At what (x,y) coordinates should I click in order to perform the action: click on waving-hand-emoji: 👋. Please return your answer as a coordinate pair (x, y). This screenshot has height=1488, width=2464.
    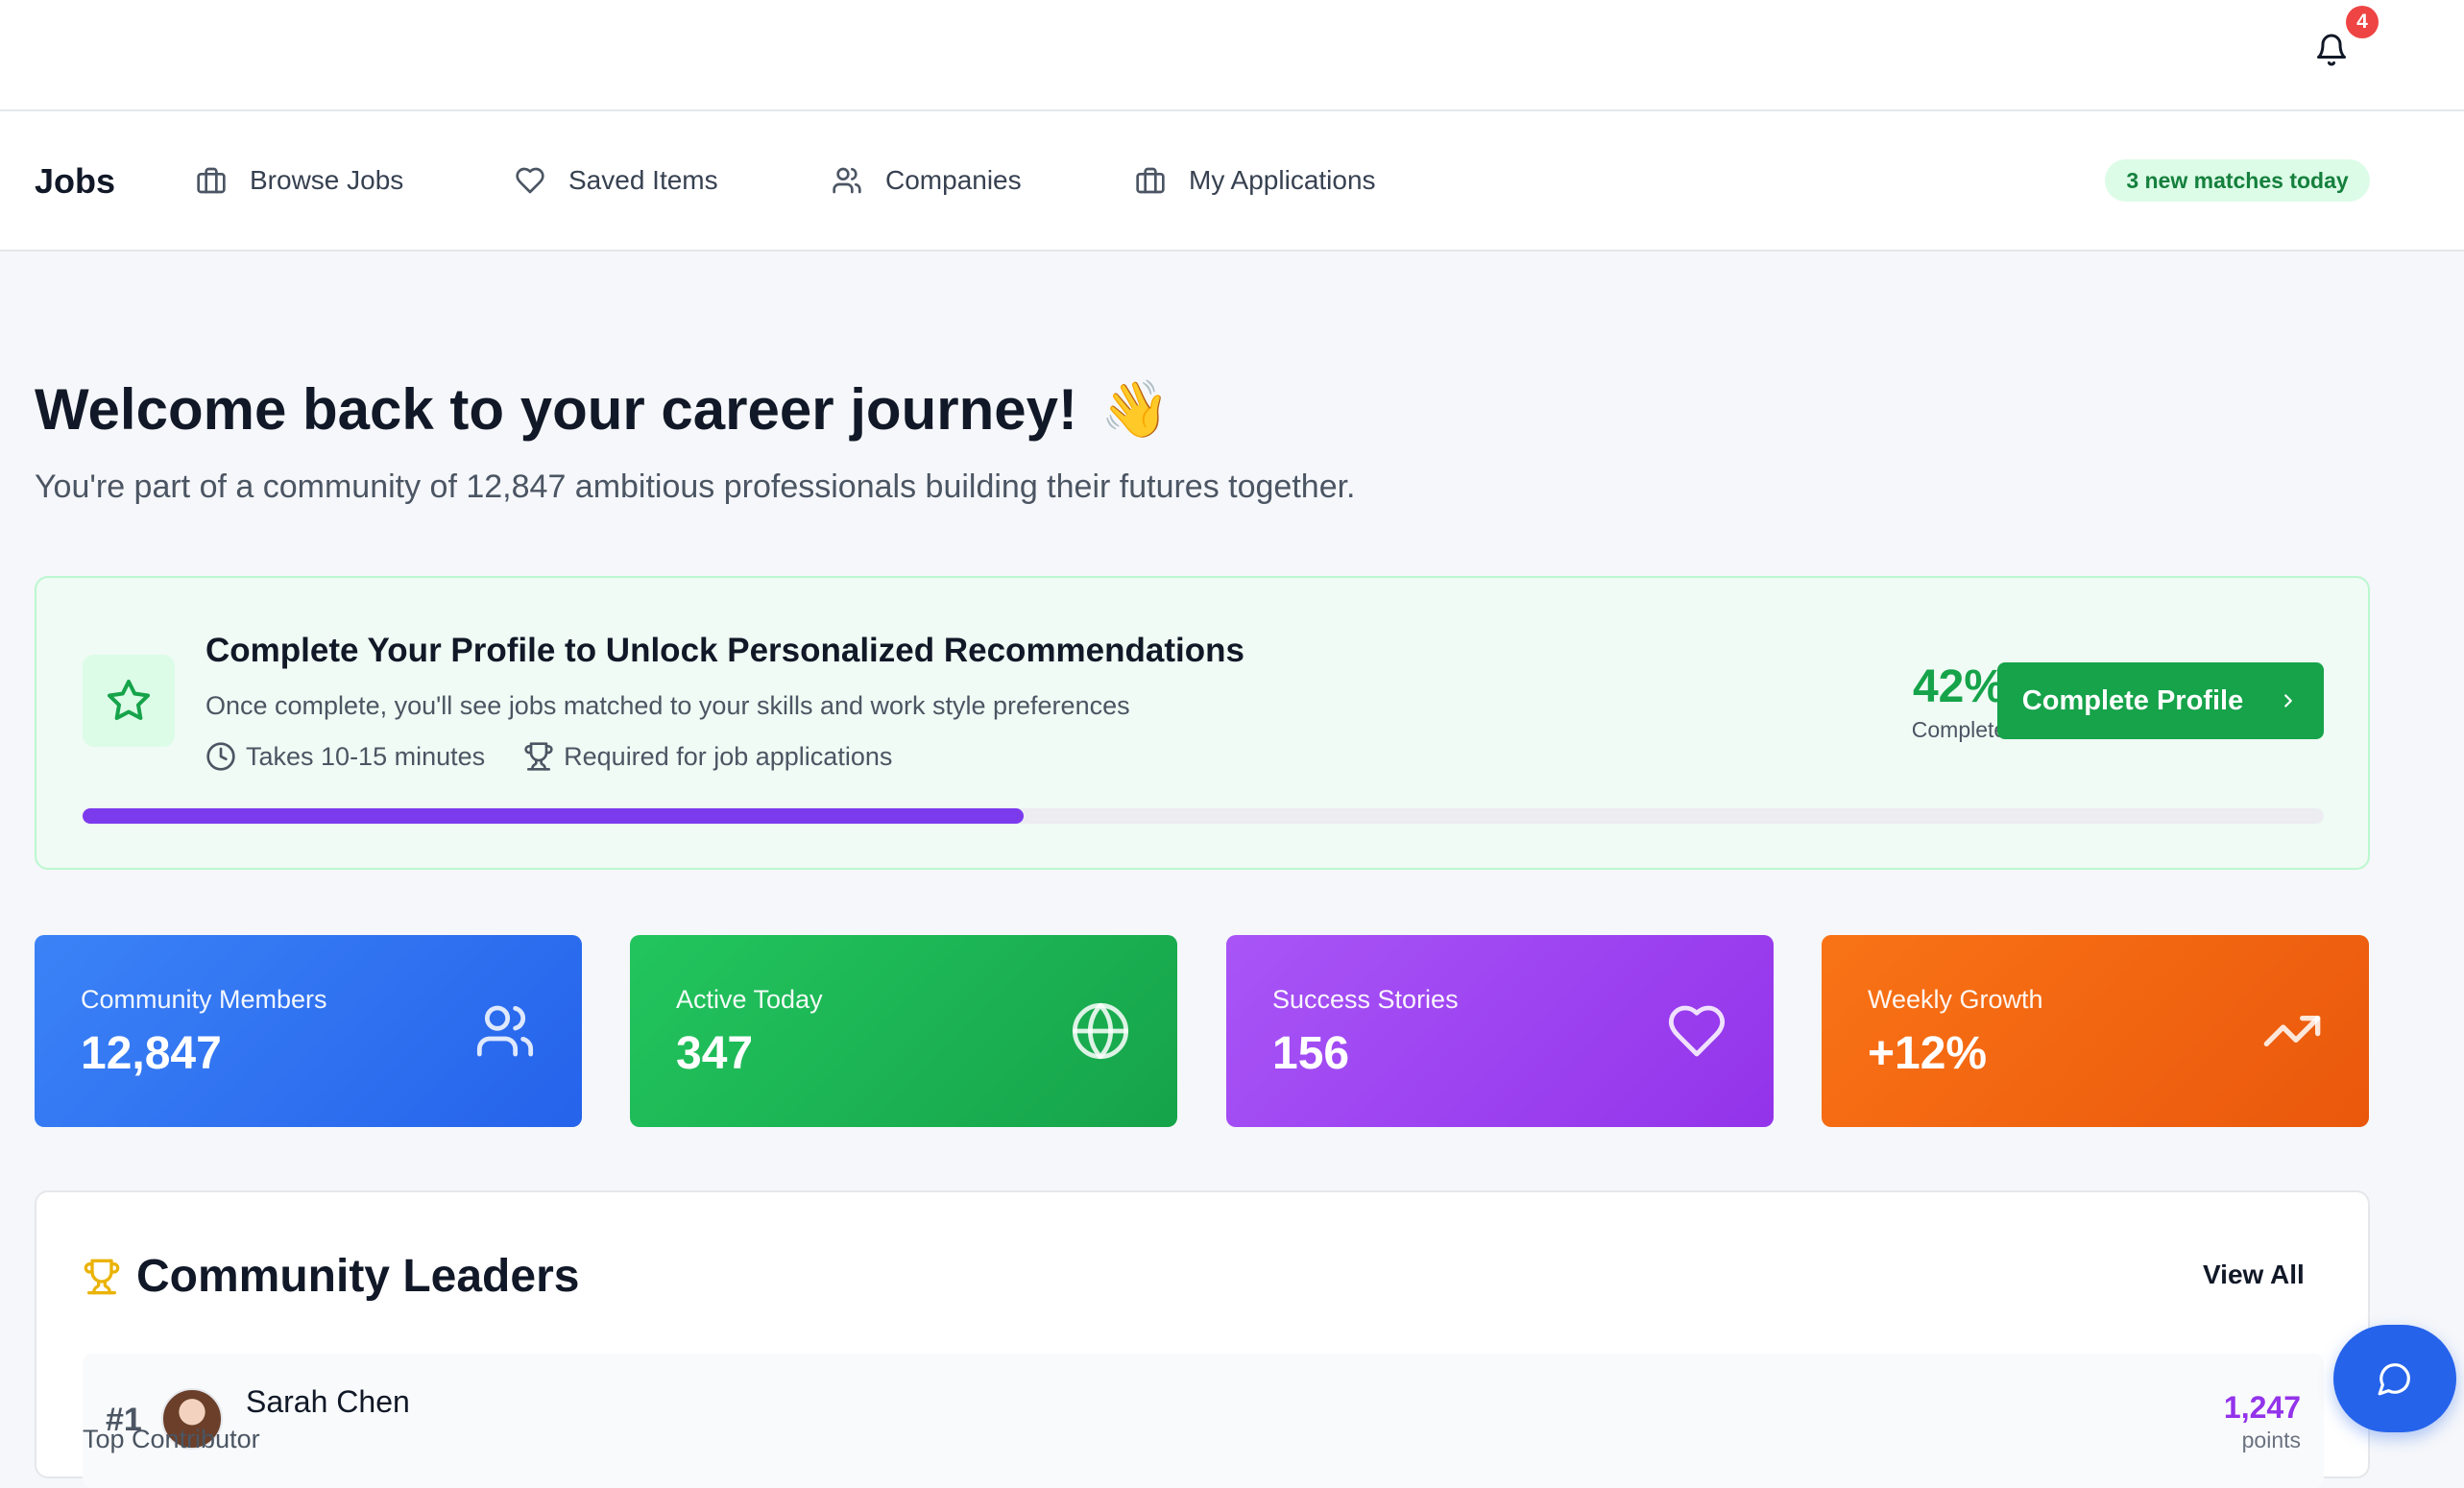
    Looking at the image, I should click on (1135, 409).